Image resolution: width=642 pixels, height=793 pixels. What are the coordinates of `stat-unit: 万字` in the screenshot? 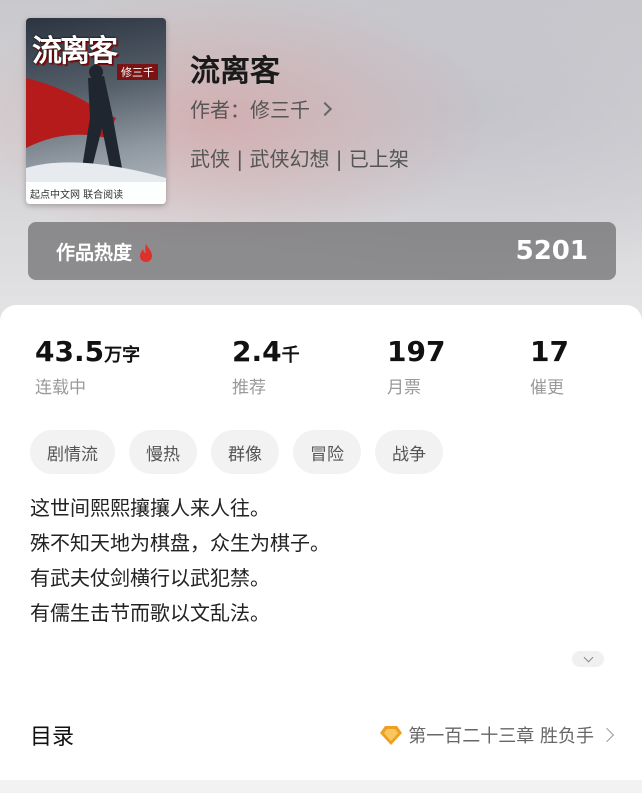 It's located at (122, 355).